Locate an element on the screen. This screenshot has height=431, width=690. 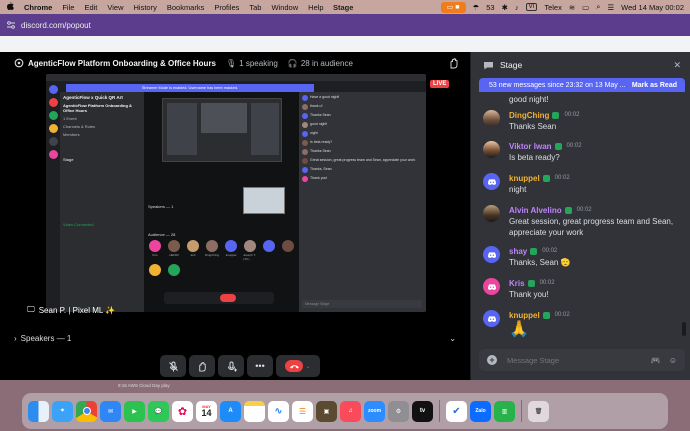
url-text: discord.com/popout is located at coordinates (56, 25).